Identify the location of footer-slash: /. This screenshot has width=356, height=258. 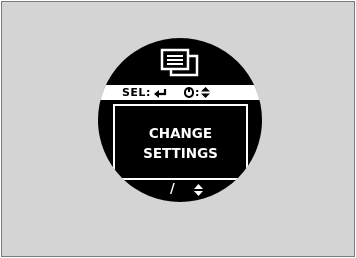
(172, 189).